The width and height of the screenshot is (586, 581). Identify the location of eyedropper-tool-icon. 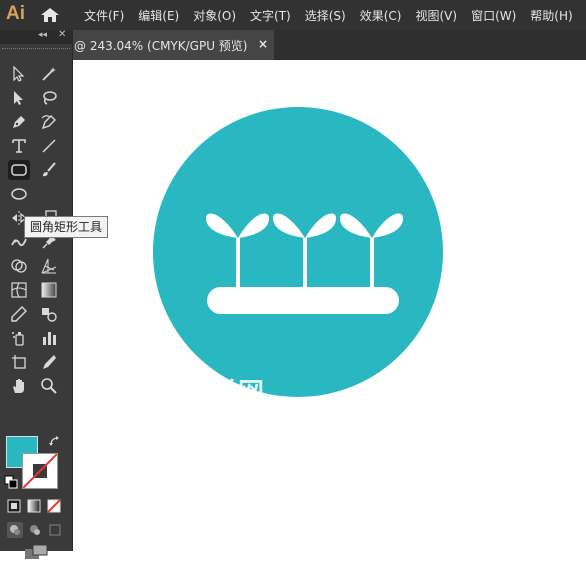
(19, 314).